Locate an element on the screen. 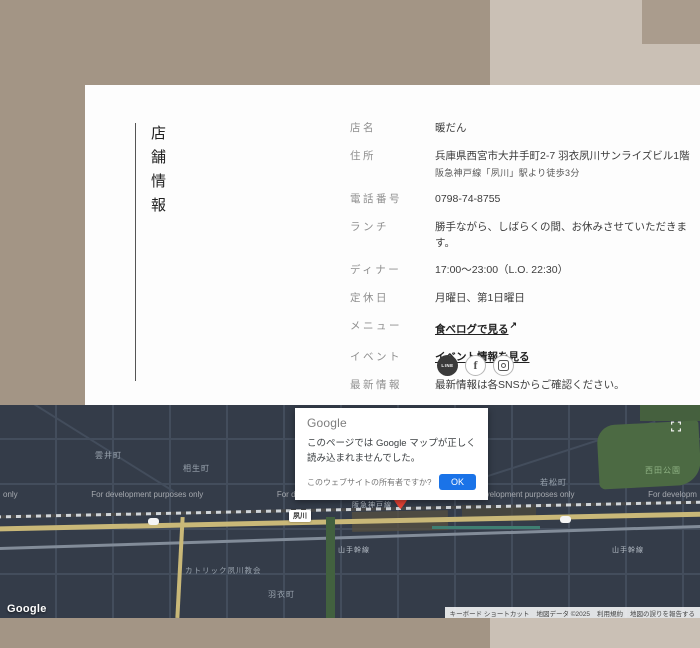 This screenshot has height=648, width=700. info-value-menu: 食べログで見る↗ is located at coordinates (476, 328).